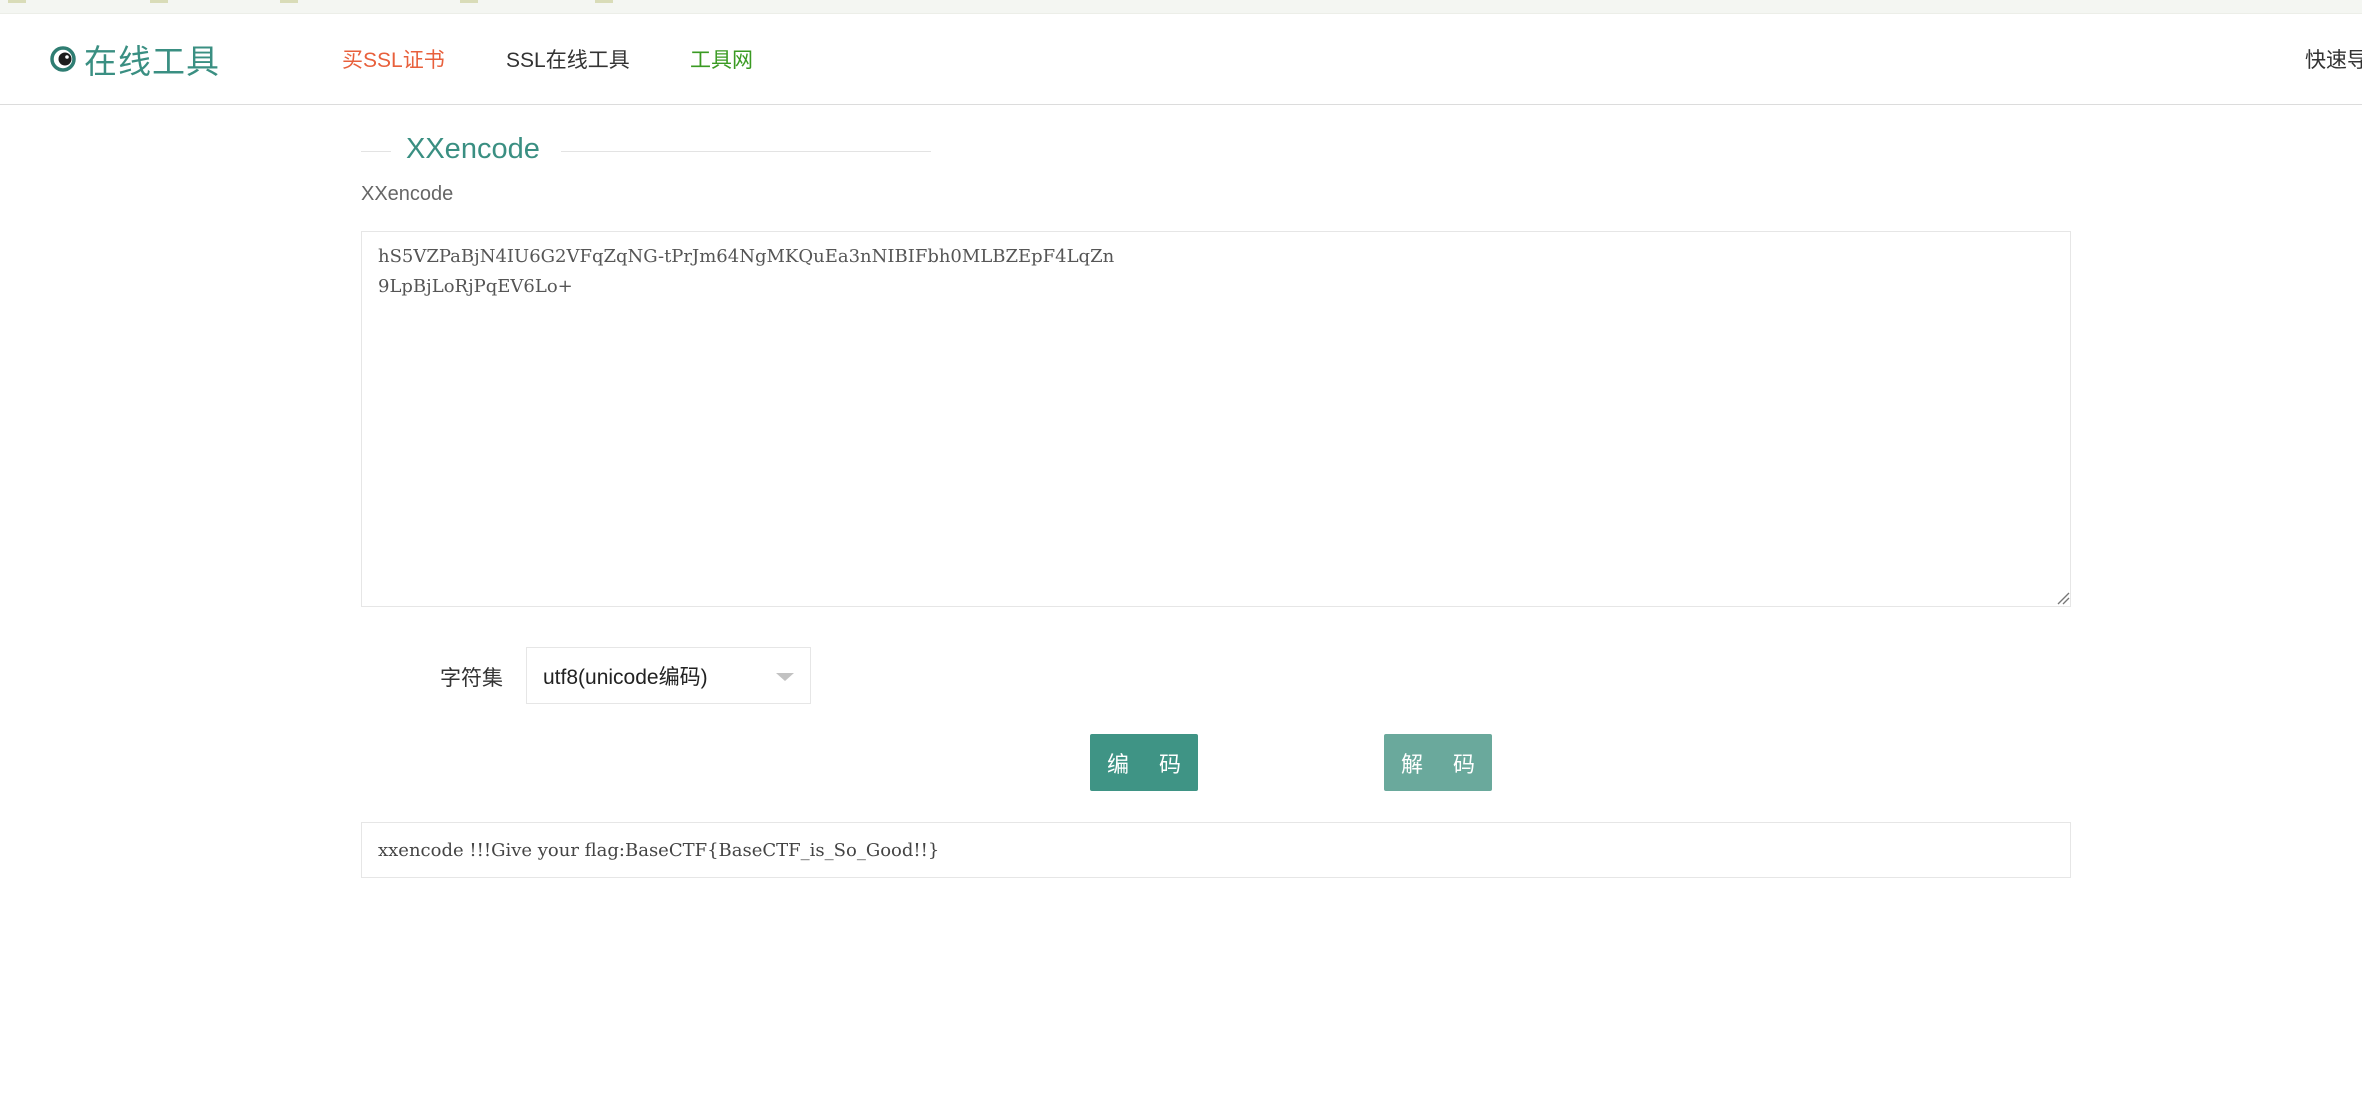  I want to click on nav-buy-ssl-link: 买SSL证书, so click(393, 59).